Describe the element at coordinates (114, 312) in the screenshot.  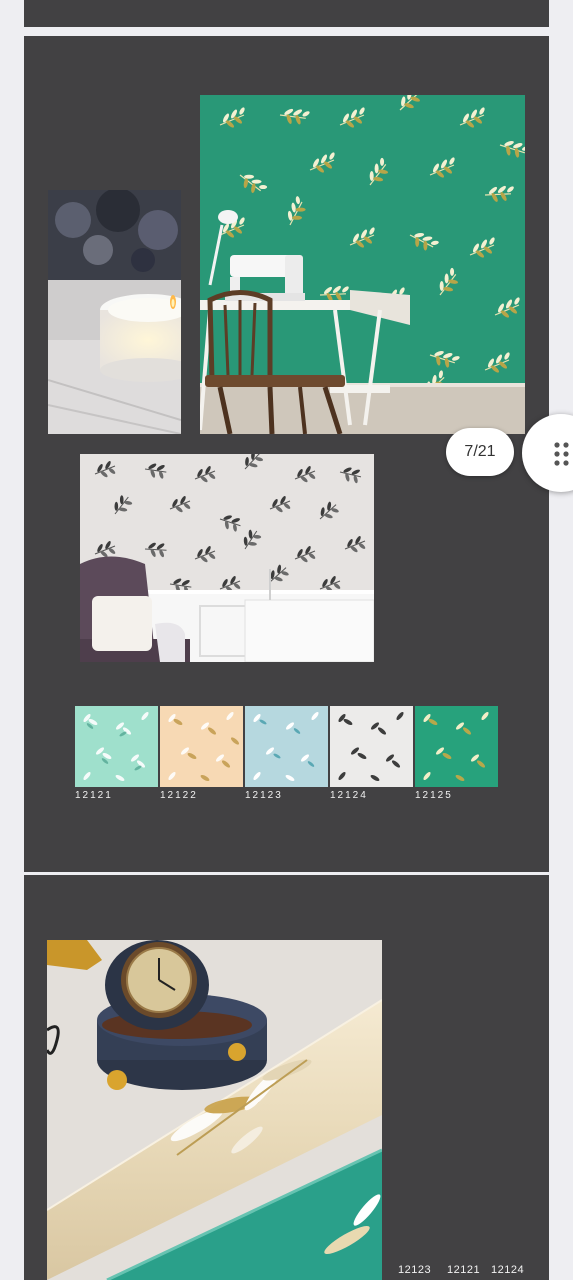
I see `candle-photo` at that location.